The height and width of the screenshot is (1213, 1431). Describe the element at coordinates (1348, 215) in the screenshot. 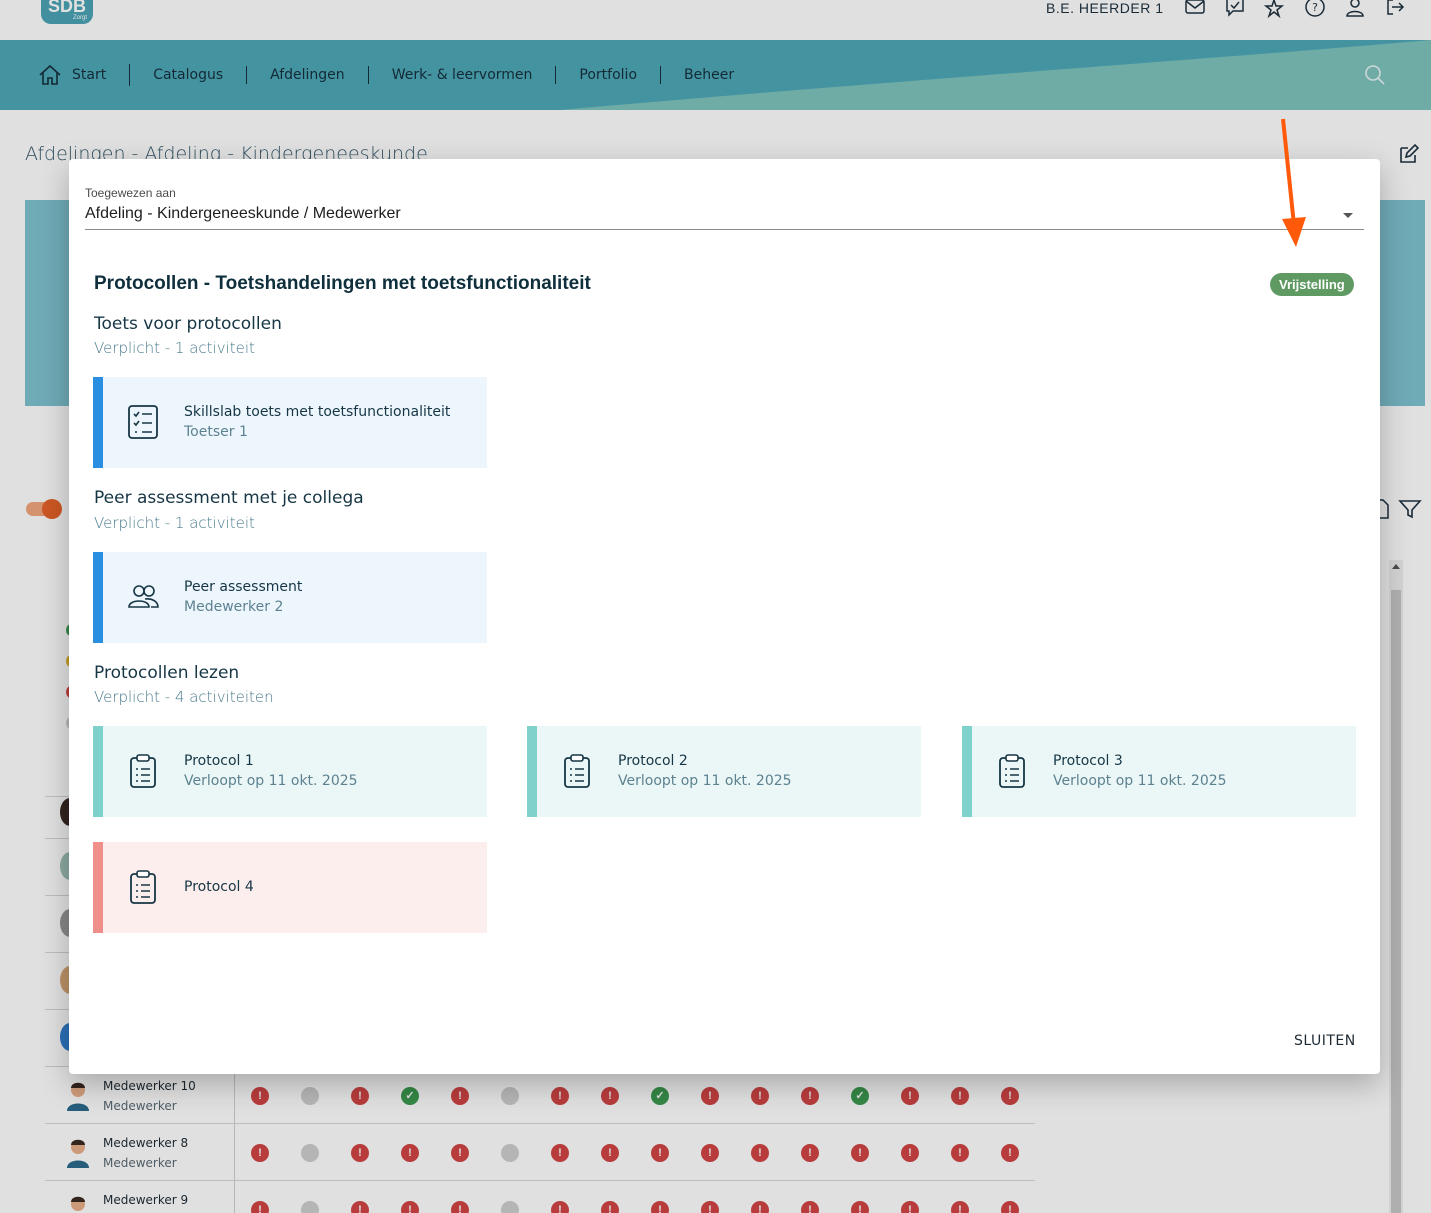

I see `chevron-down-icon` at that location.